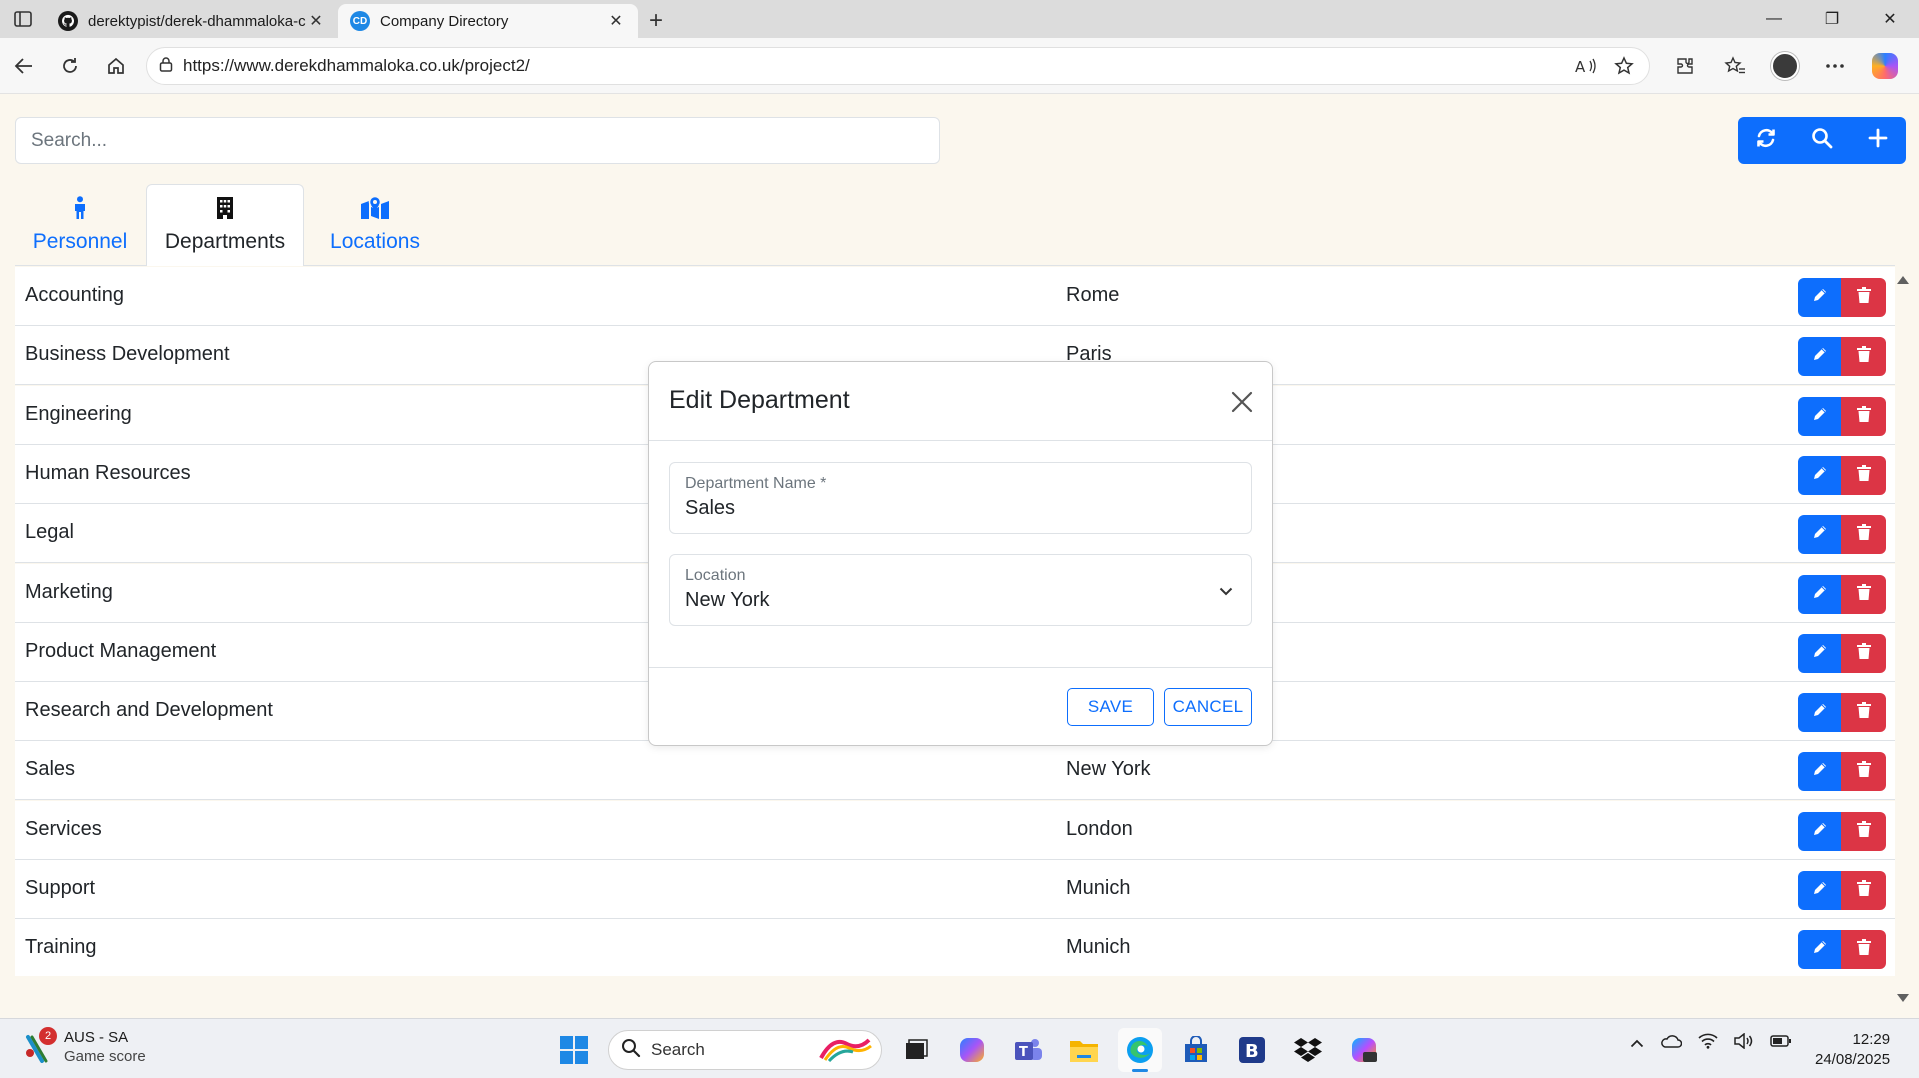 The height and width of the screenshot is (1078, 1919). What do you see at coordinates (477, 140) in the screenshot?
I see `search-input` at bounding box center [477, 140].